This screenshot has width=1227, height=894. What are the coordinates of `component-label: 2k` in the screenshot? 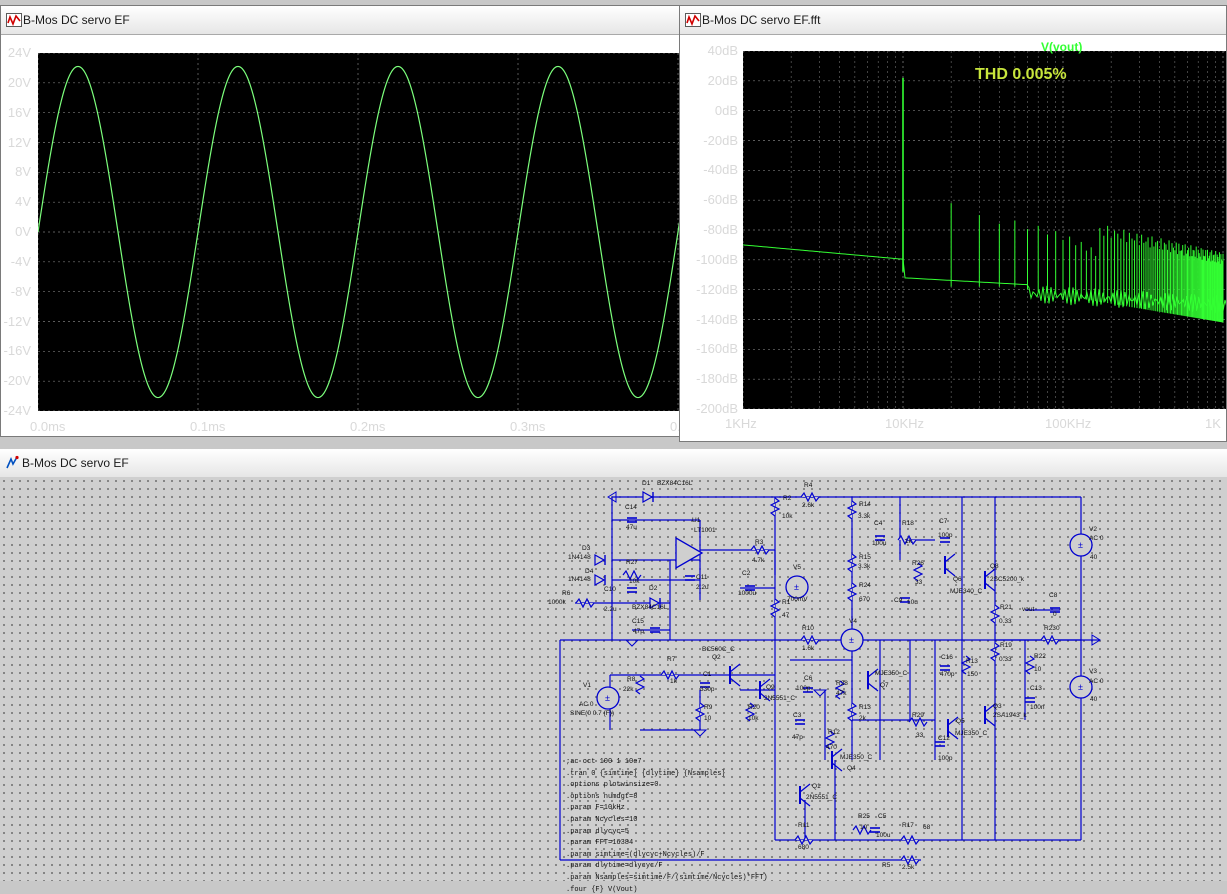 It's located at (862, 718).